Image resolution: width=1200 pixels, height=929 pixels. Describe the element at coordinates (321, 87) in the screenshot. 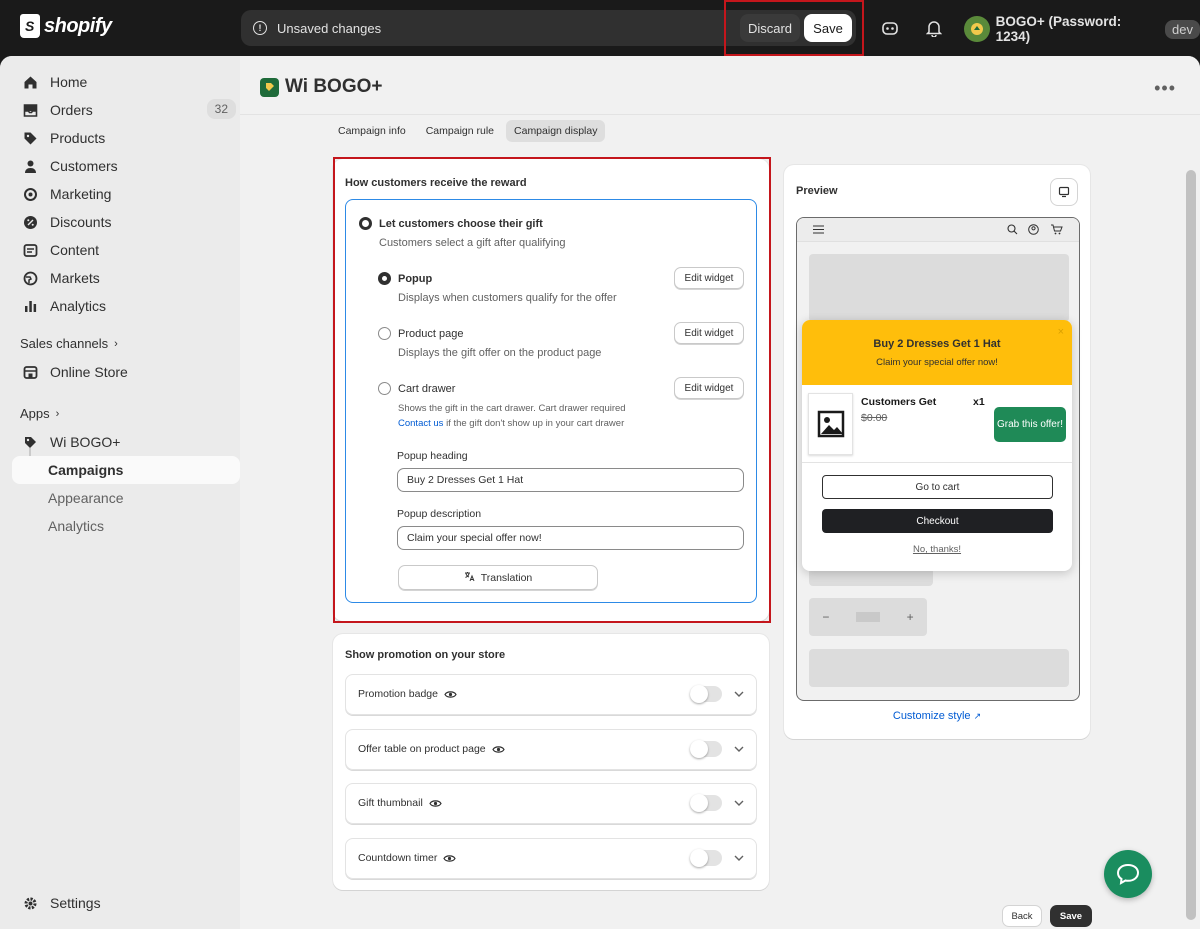

I see `page-header: Wi BOGO+` at that location.